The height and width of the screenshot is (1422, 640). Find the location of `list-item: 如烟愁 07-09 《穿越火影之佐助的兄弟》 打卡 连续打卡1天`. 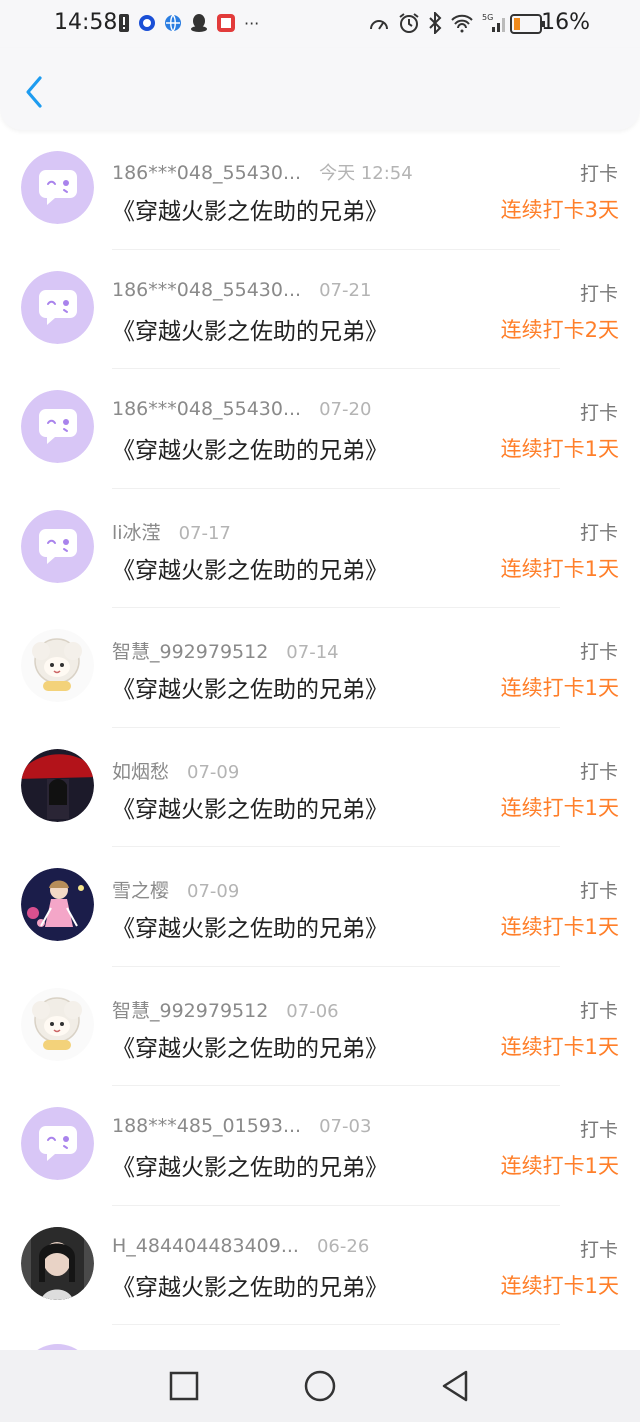

list-item: 如烟愁 07-09 《穿越火影之佐助的兄弟》 打卡 连续打卡1天 is located at coordinates (320, 787).